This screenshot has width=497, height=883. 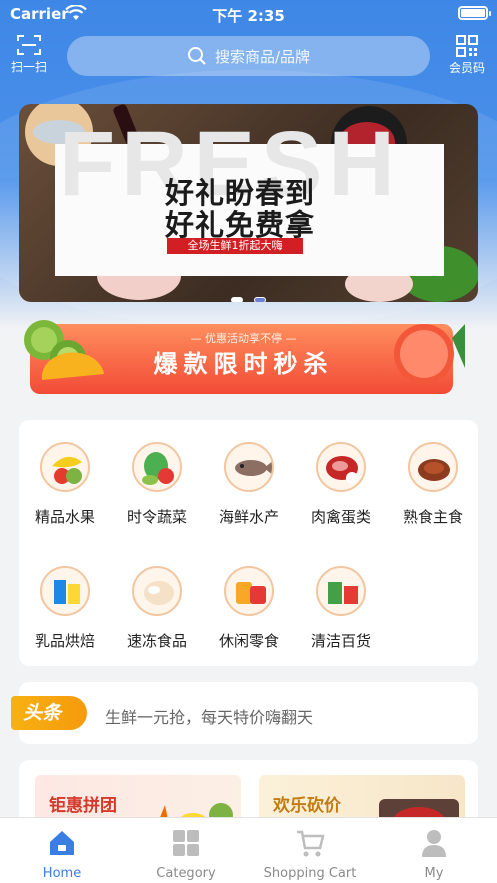 I want to click on category-label: 精品水果, so click(x=64, y=517).